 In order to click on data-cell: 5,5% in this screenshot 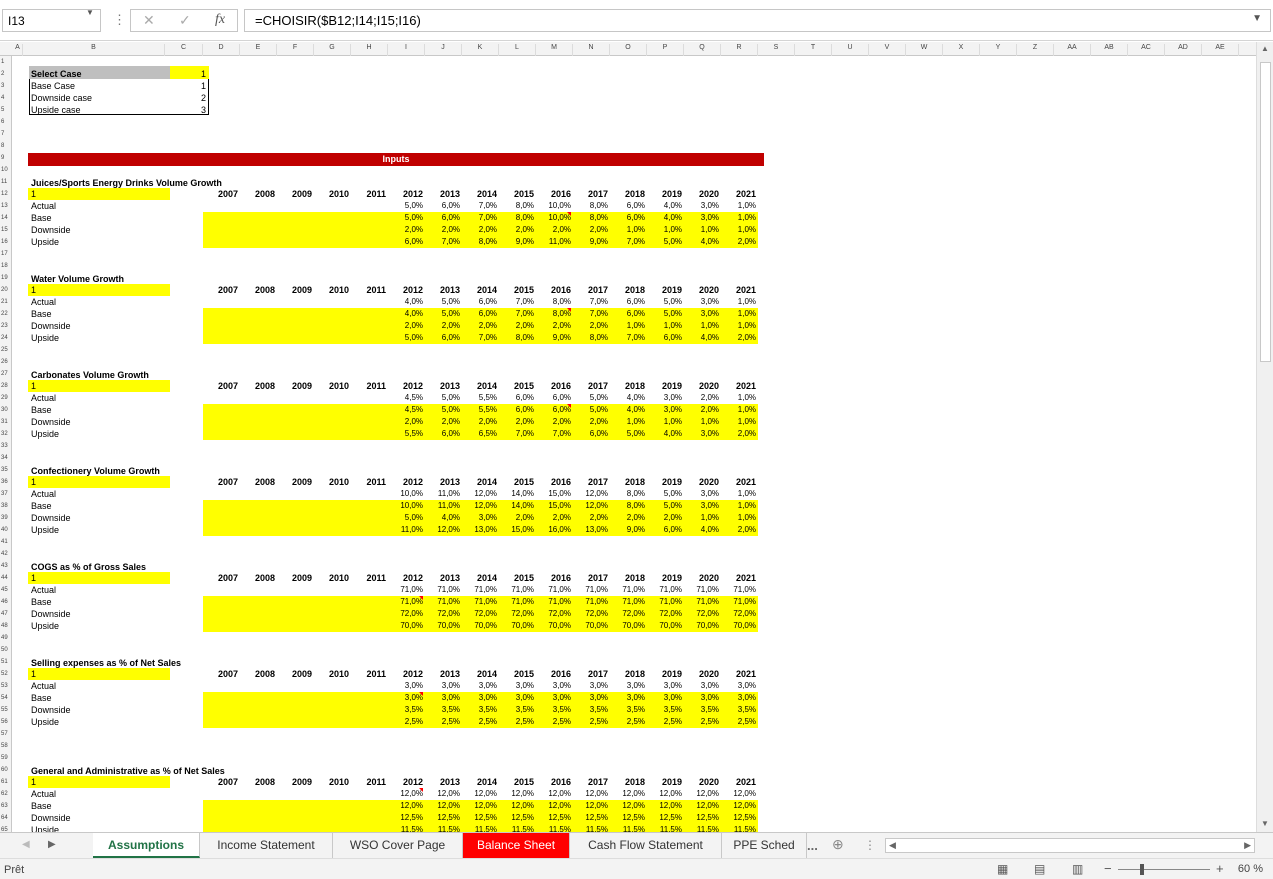, I will do `click(405, 434)`.